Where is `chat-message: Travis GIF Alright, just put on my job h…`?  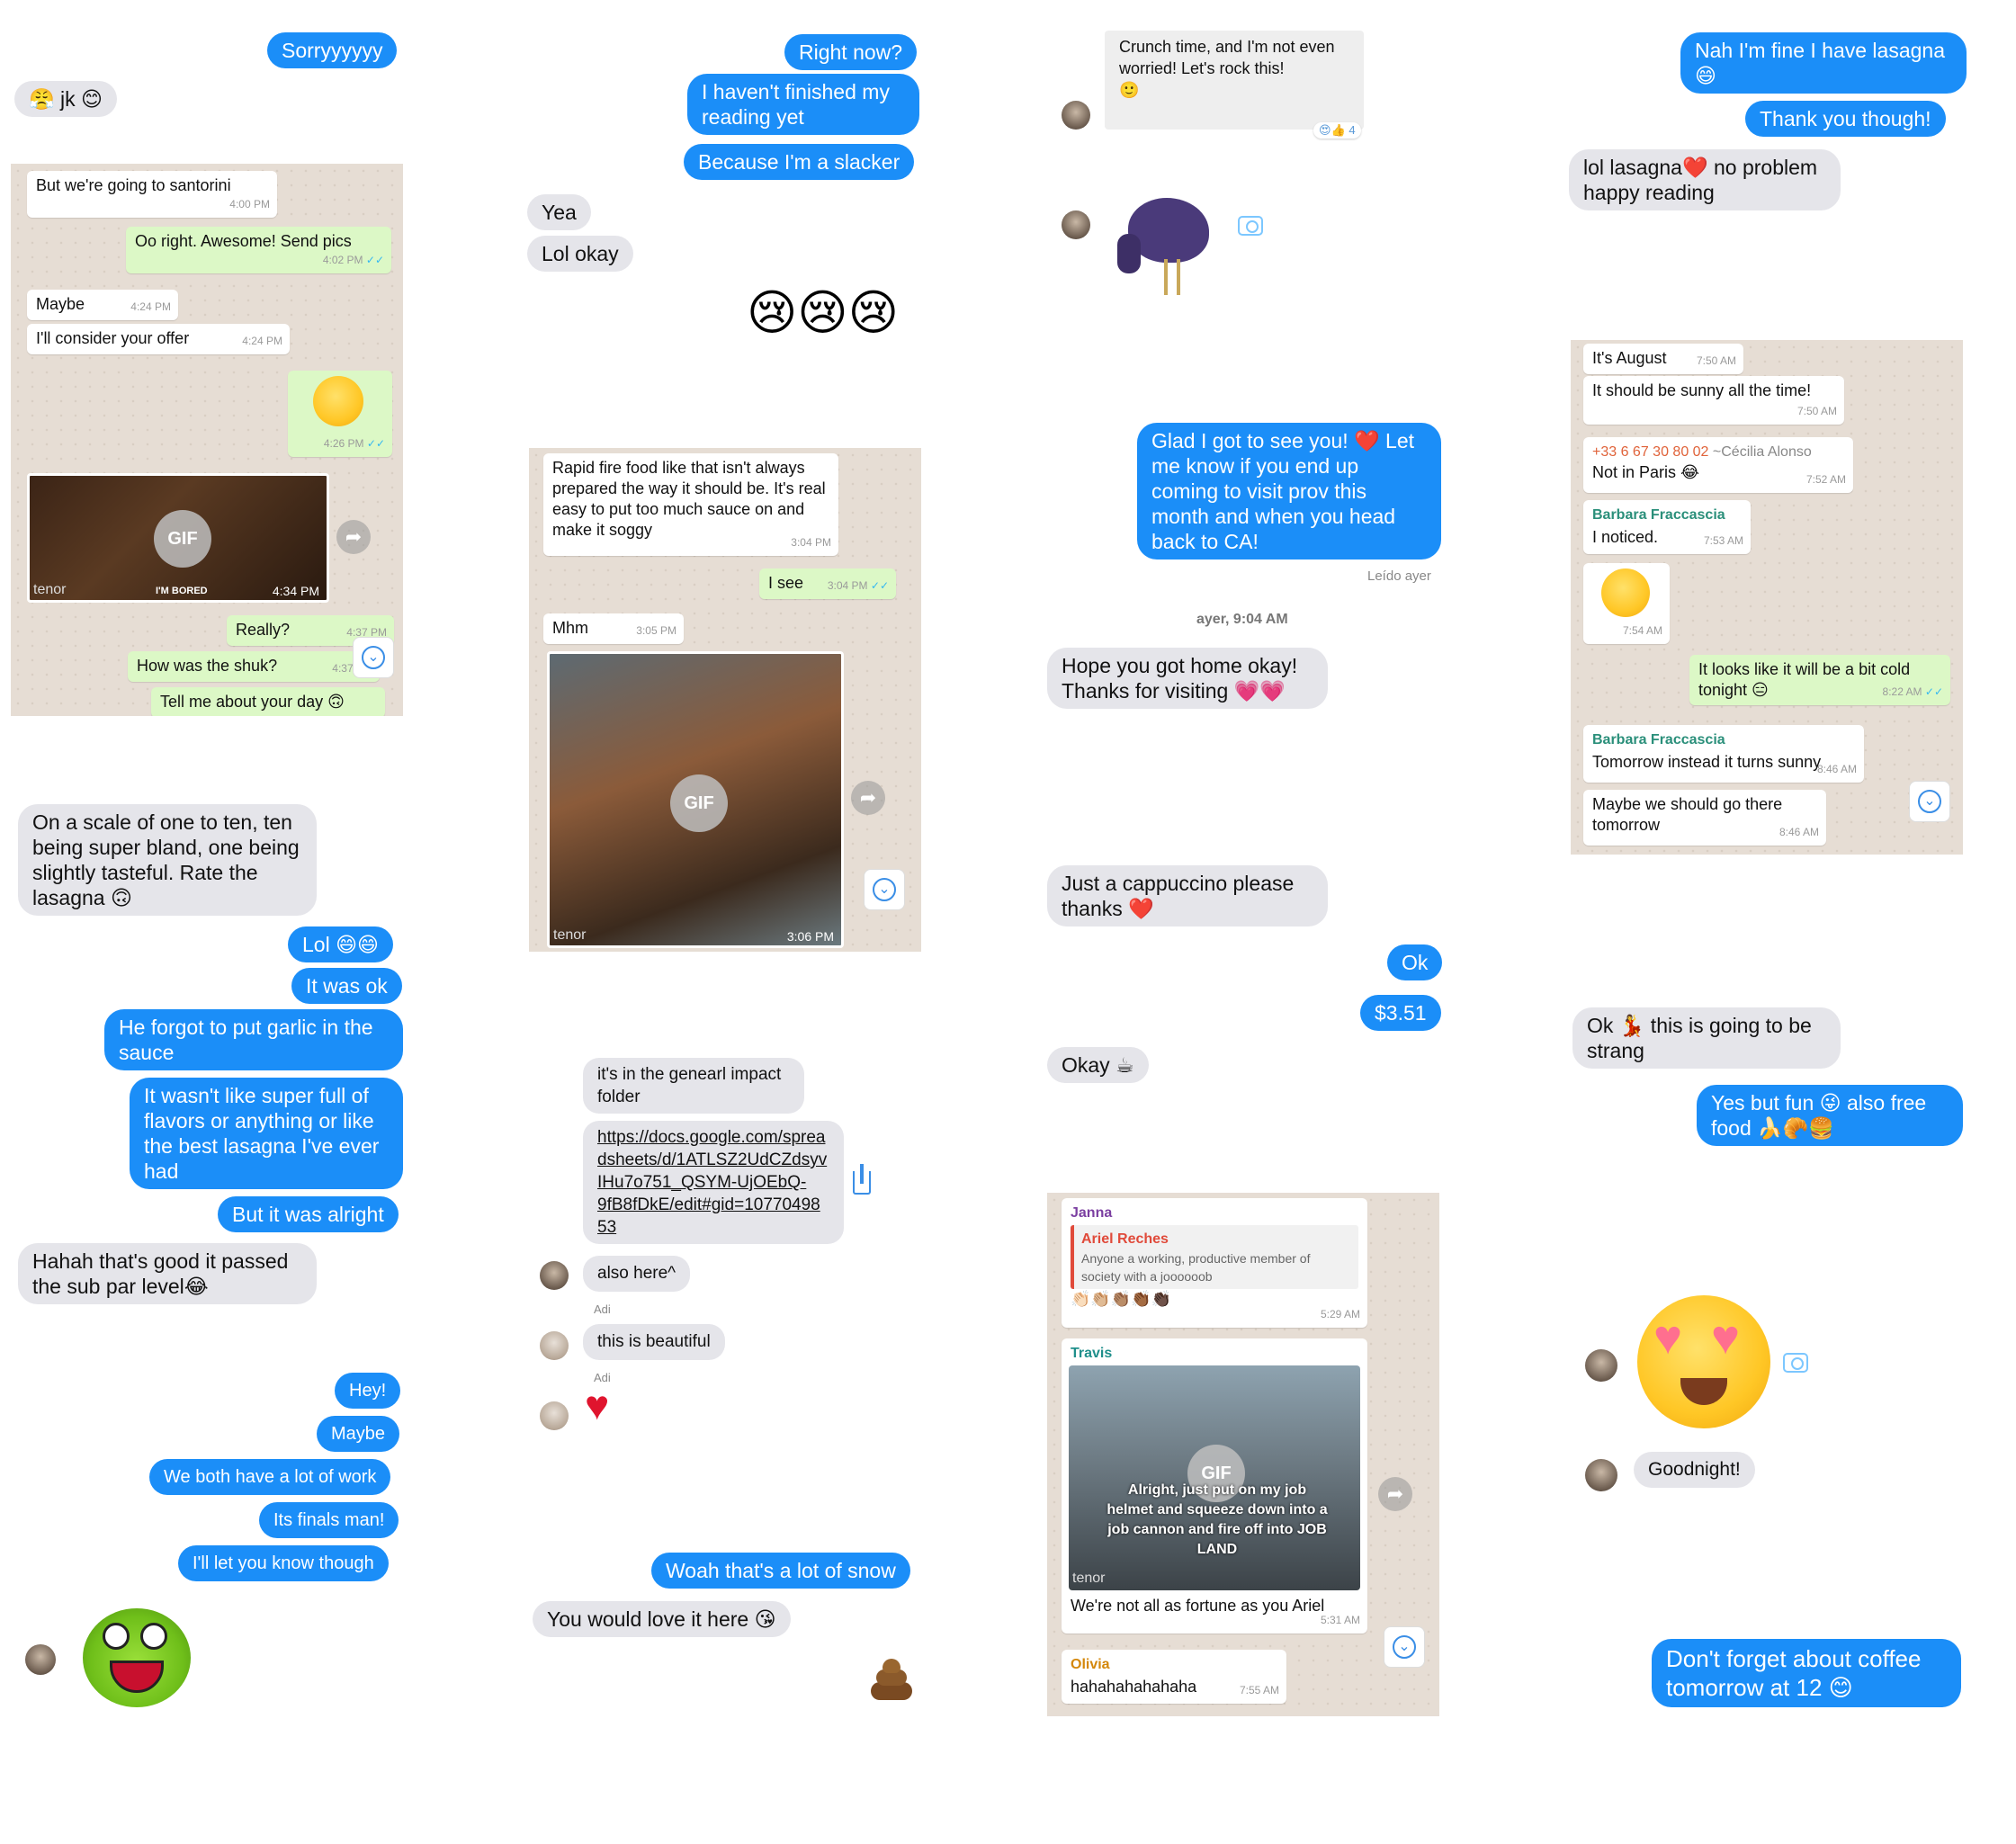
chat-message: Travis GIF Alright, just put on my job h… is located at coordinates (1214, 1486).